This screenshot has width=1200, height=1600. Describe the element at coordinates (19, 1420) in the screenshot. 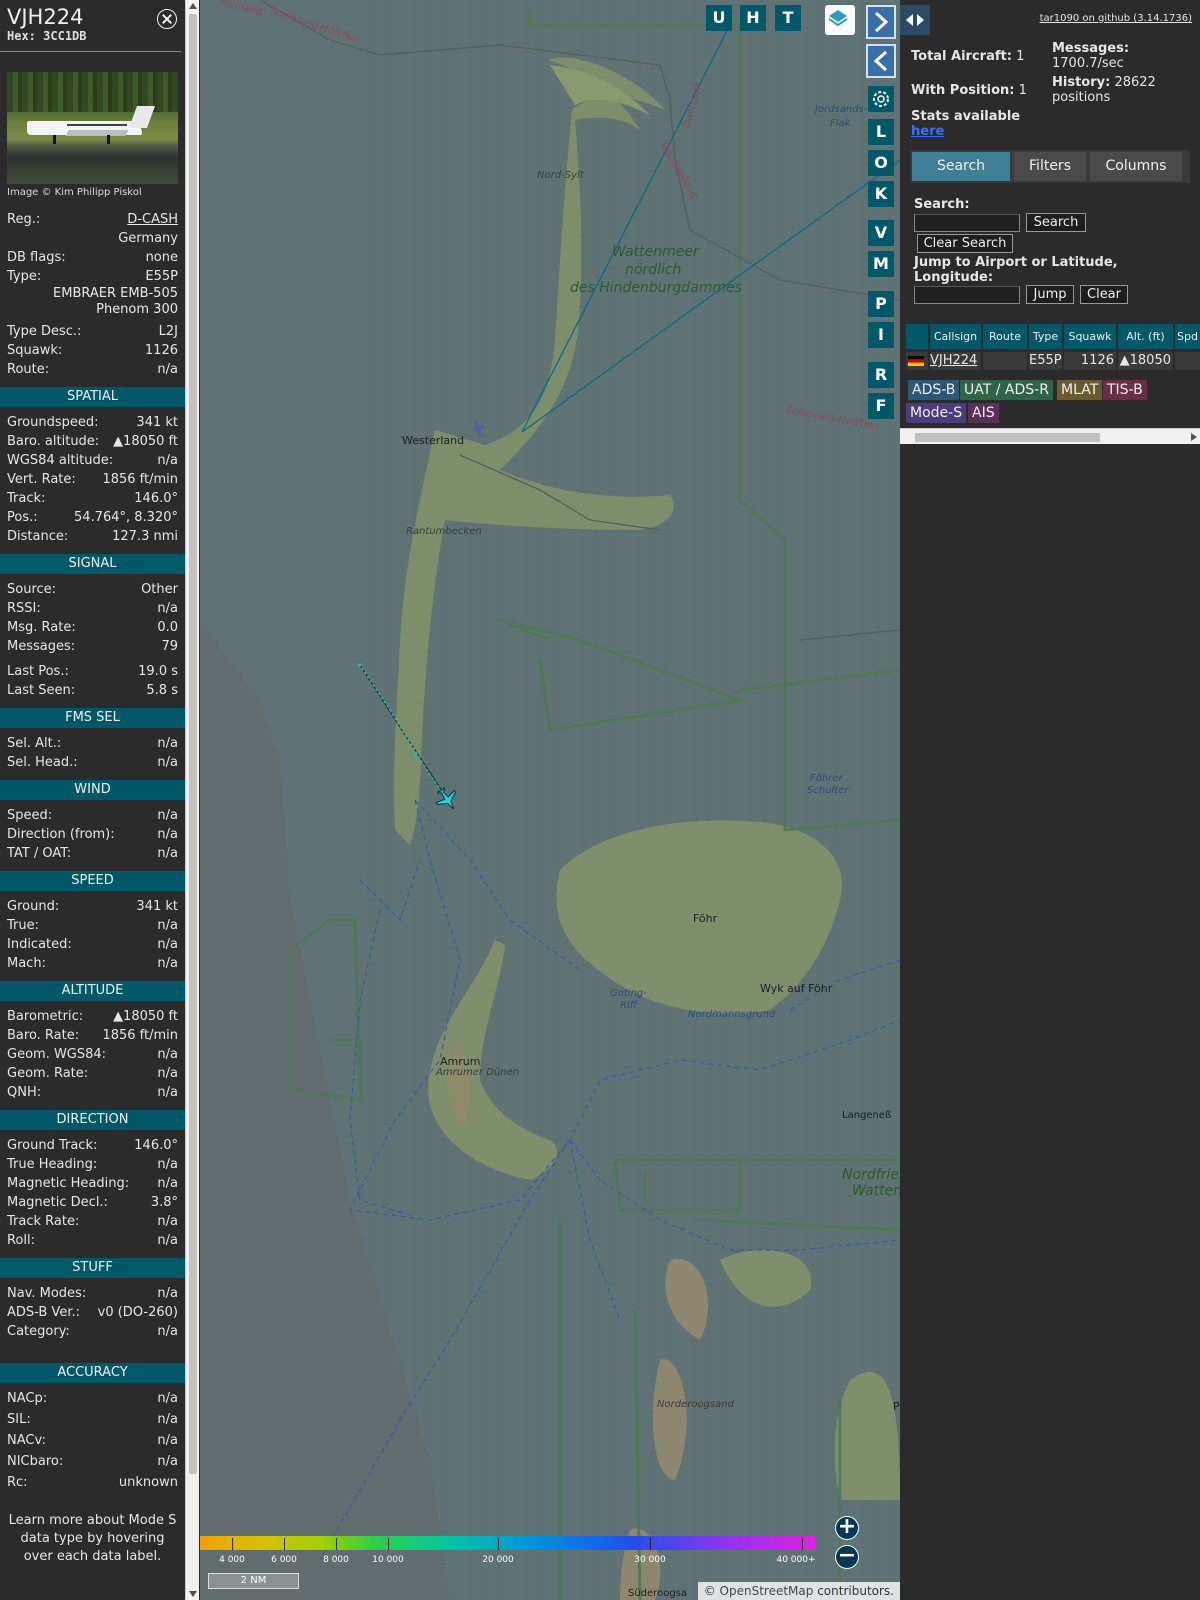

I see `info-key: SIL:` at that location.